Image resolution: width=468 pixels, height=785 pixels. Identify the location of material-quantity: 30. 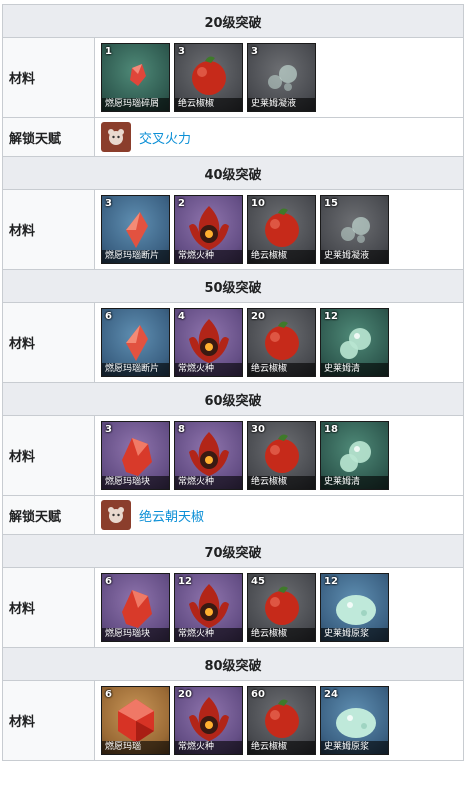
(258, 429).